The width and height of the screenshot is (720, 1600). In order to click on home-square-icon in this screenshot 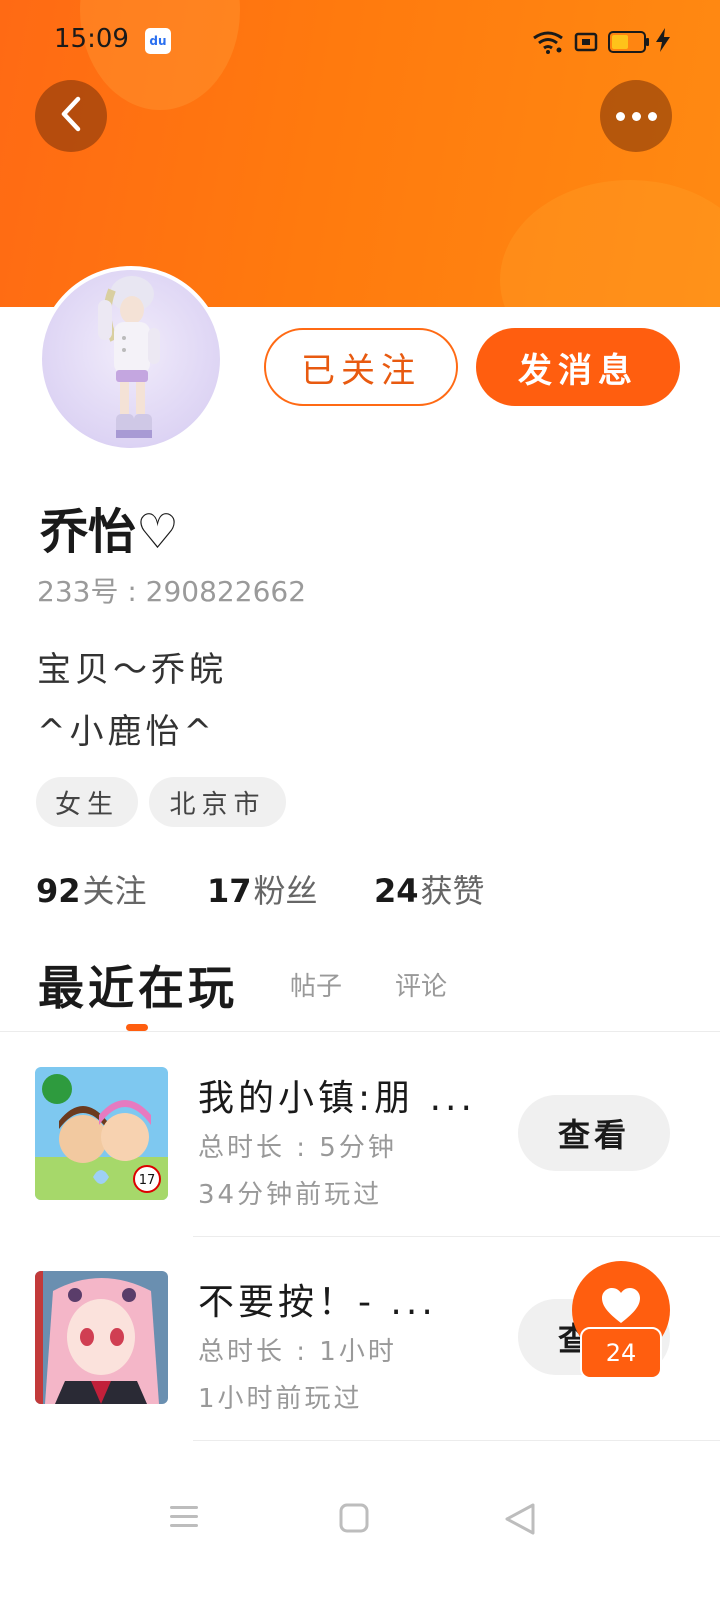, I will do `click(354, 1520)`.